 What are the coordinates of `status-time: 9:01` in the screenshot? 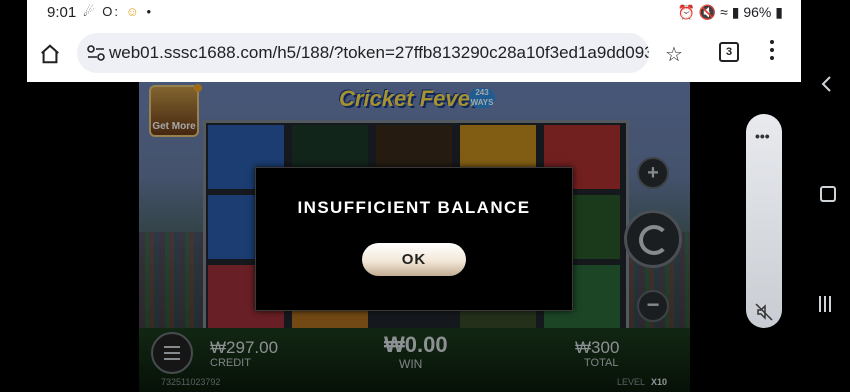 It's located at (62, 12).